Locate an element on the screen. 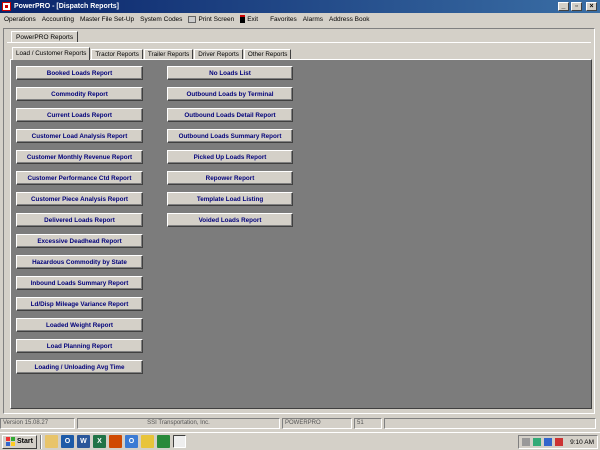  status-code: 51 is located at coordinates (368, 423).